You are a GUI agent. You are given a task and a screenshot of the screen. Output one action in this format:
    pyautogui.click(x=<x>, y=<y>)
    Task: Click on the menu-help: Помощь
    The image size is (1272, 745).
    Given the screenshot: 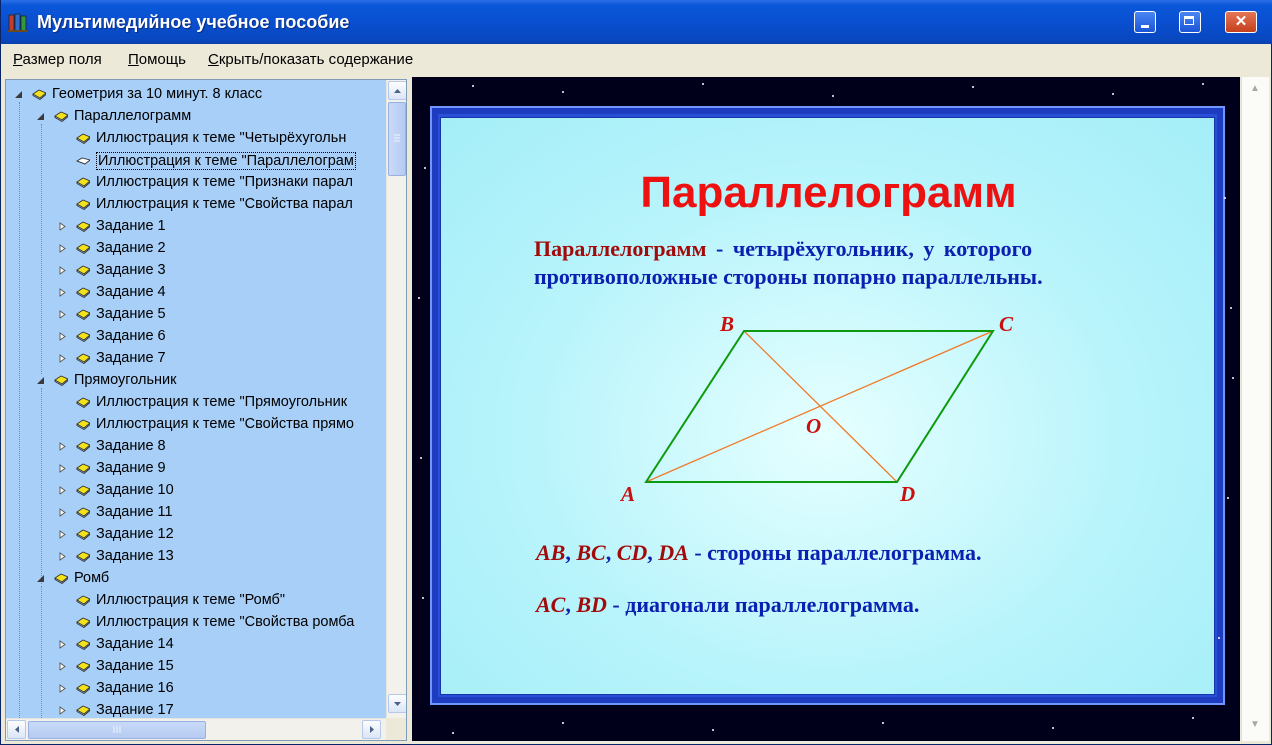 What is the action you would take?
    pyautogui.click(x=157, y=59)
    